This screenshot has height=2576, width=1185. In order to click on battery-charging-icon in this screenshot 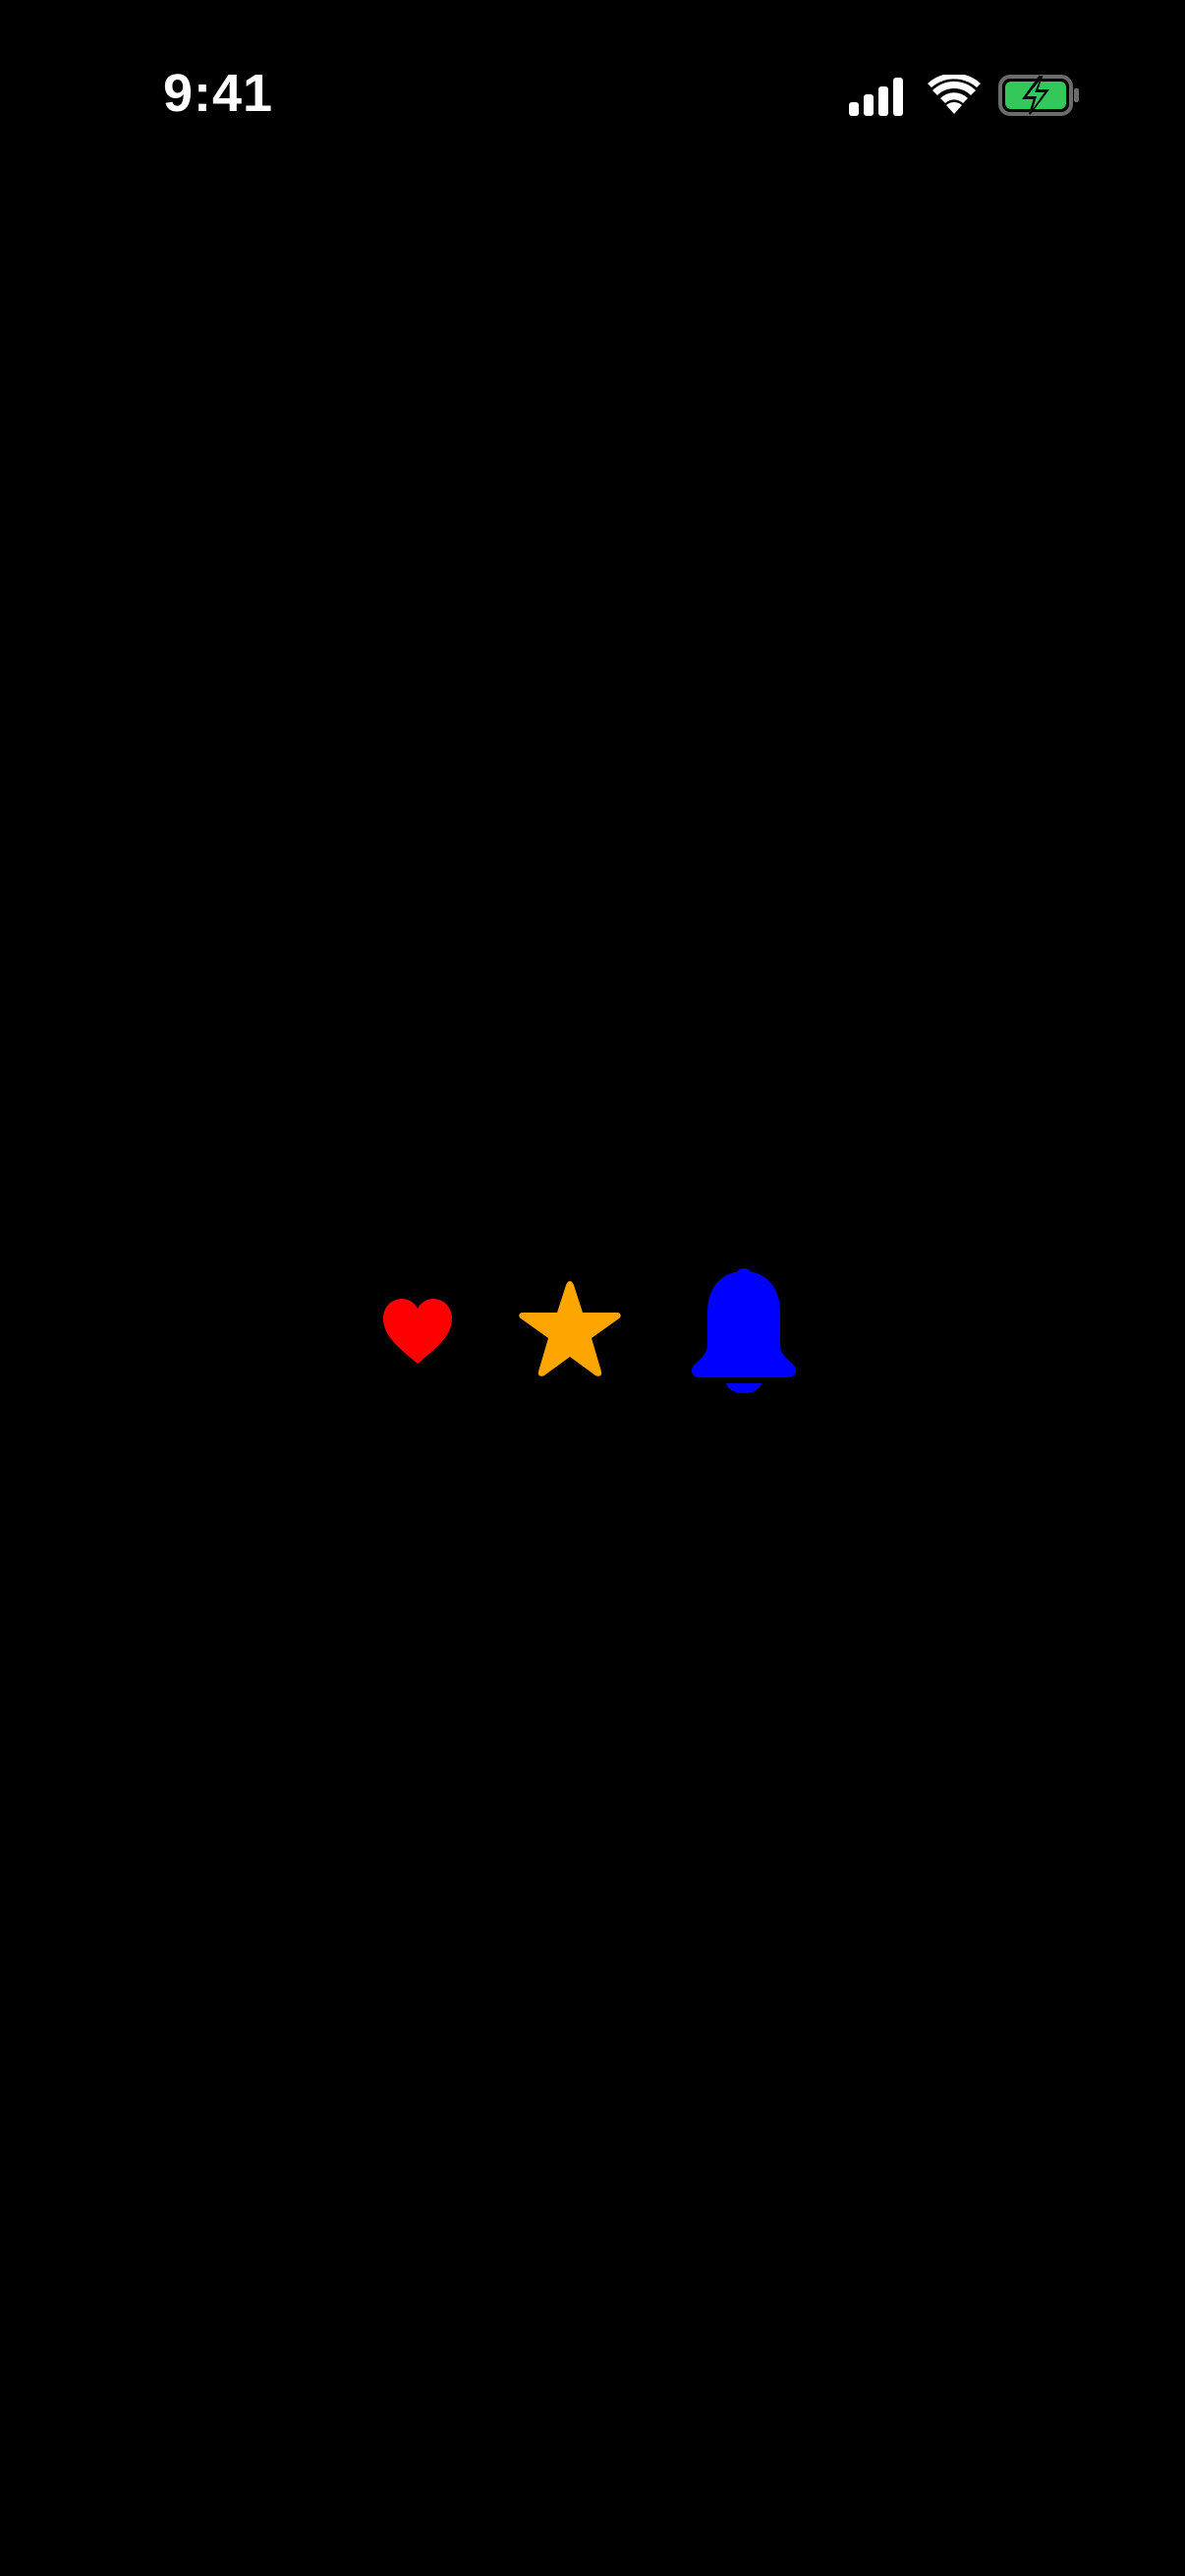, I will do `click(1038, 95)`.